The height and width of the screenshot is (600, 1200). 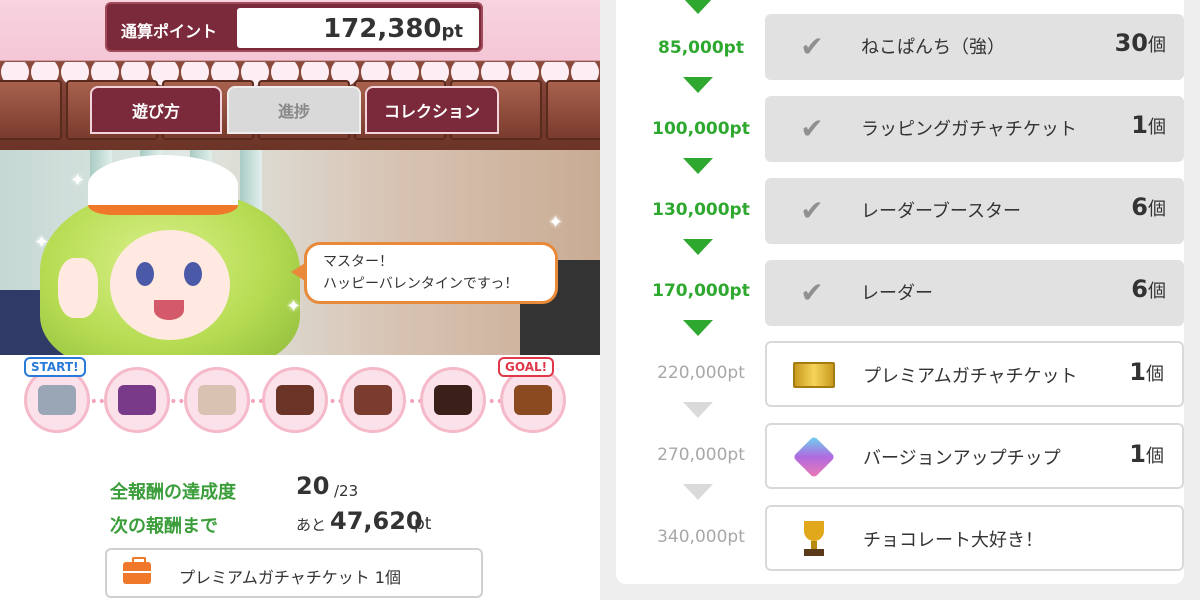 I want to click on reward-threshold: 85,000pt, so click(x=701, y=48).